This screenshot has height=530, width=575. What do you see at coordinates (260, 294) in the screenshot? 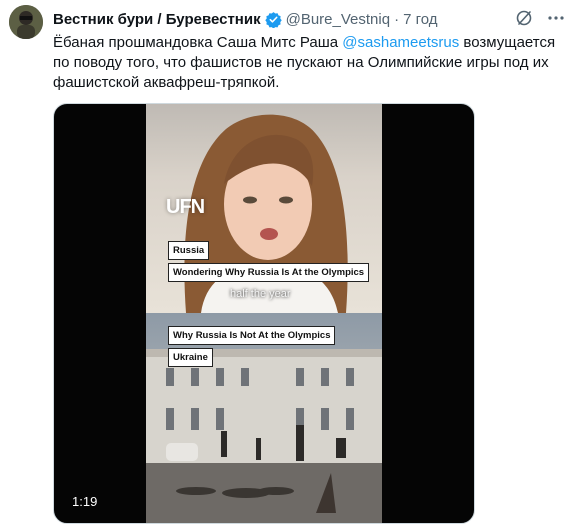
I see `video-subtitle: half the year` at bounding box center [260, 294].